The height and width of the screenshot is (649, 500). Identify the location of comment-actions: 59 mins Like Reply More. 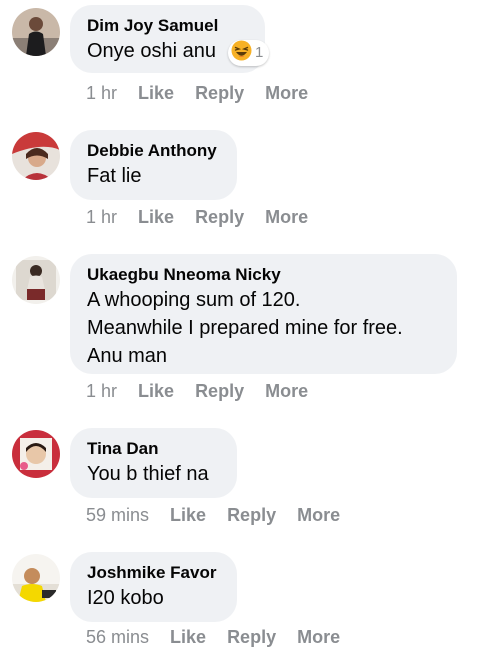
(213, 515).